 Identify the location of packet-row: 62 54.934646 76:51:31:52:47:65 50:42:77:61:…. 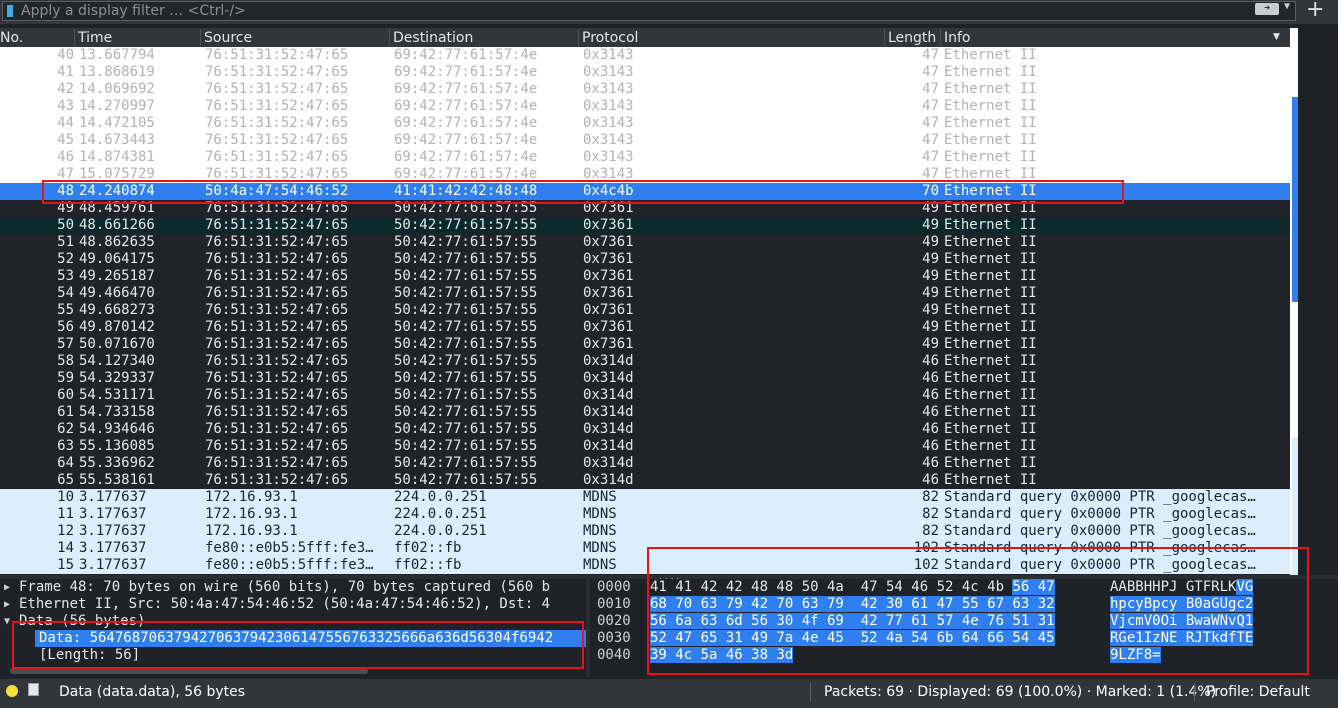
(645, 429).